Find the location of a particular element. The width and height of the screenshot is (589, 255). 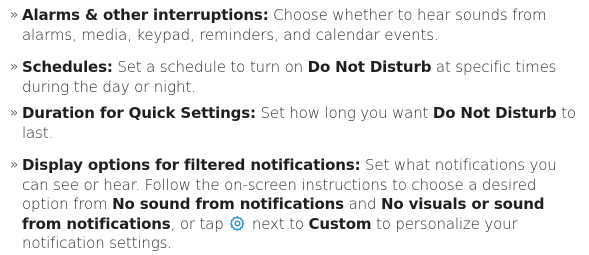

item-body: , or tap is located at coordinates (199, 223).